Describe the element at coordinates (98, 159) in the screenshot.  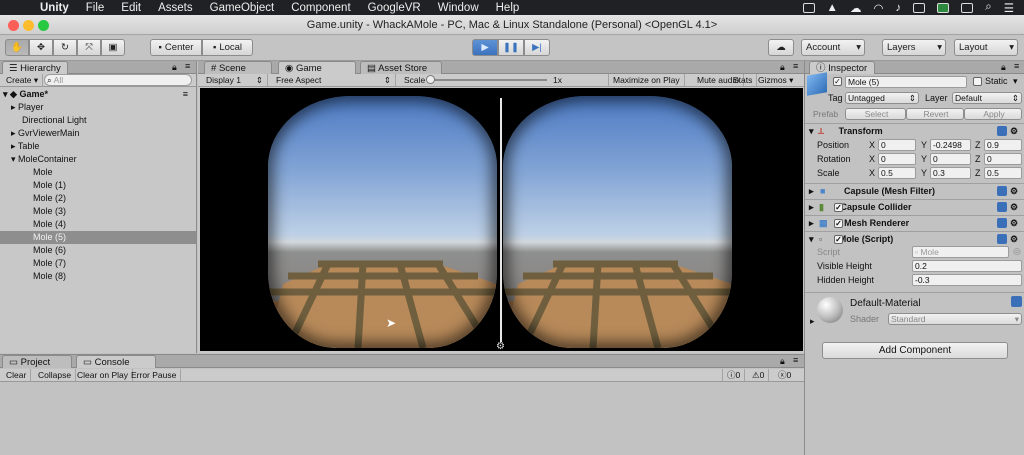
I see `hierarchy-item-molecontainer: ▾ MoleContainer` at that location.